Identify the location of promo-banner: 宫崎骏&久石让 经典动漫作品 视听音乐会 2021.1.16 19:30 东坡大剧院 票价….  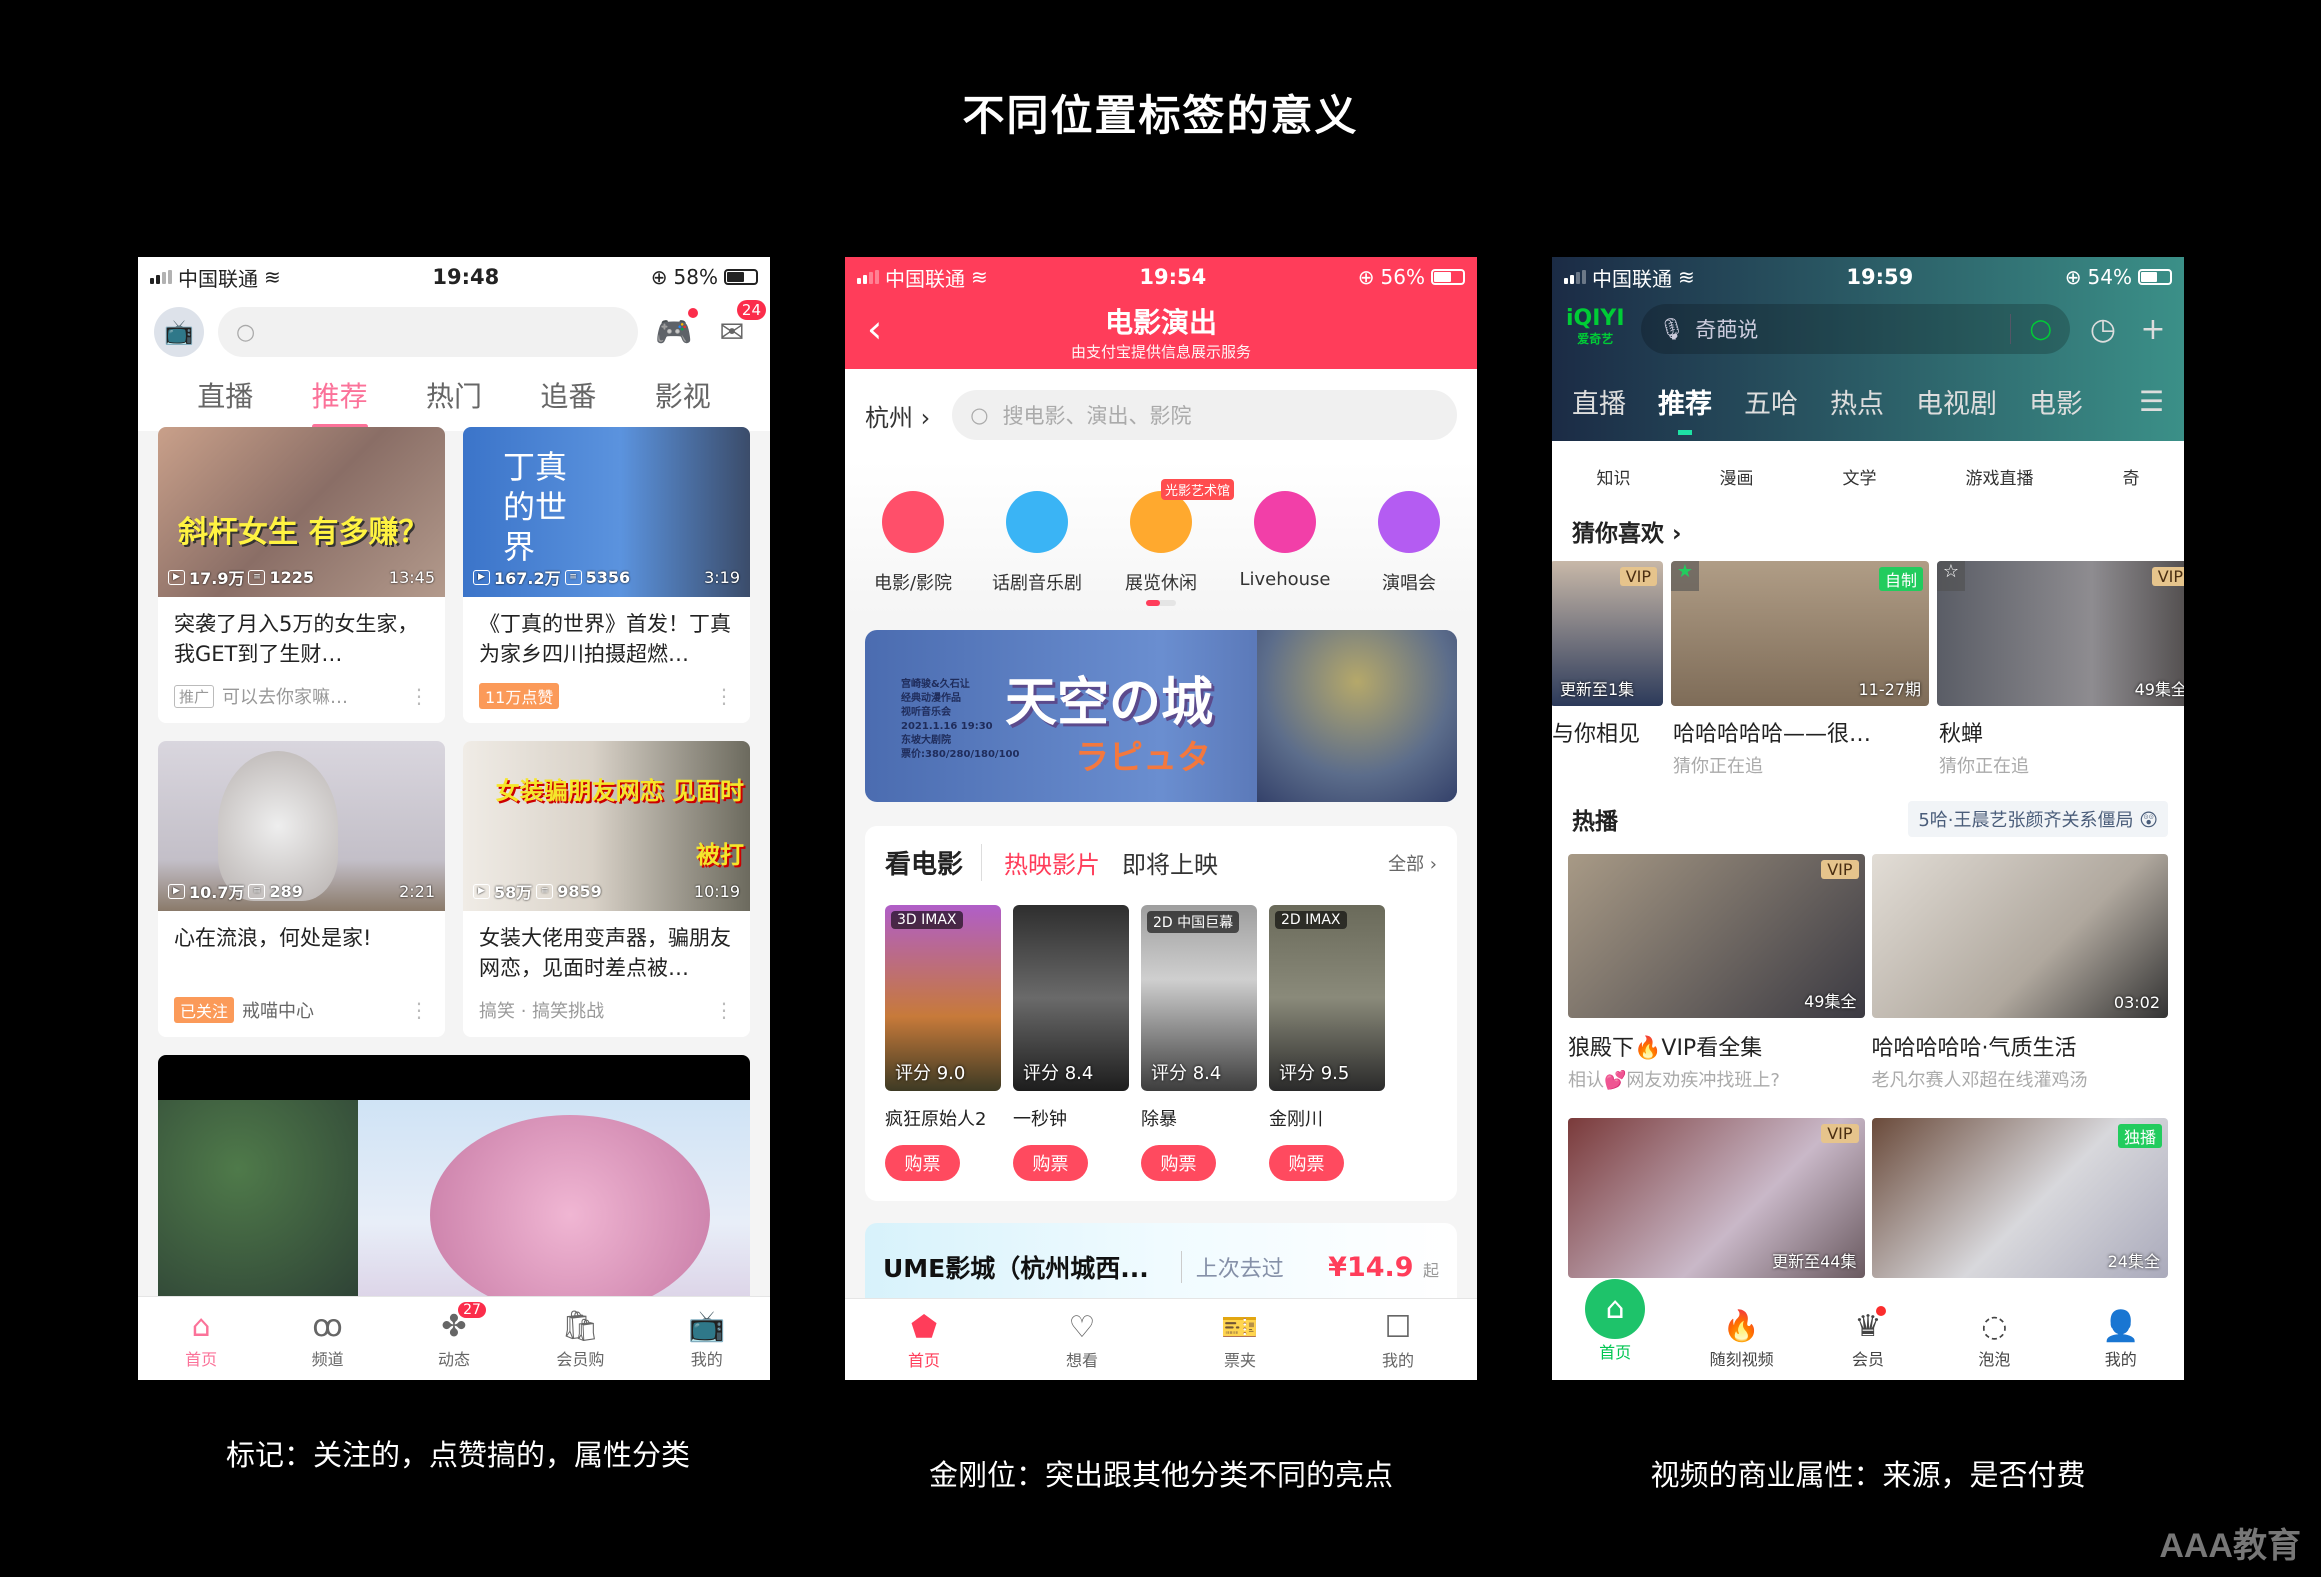
(1161, 716).